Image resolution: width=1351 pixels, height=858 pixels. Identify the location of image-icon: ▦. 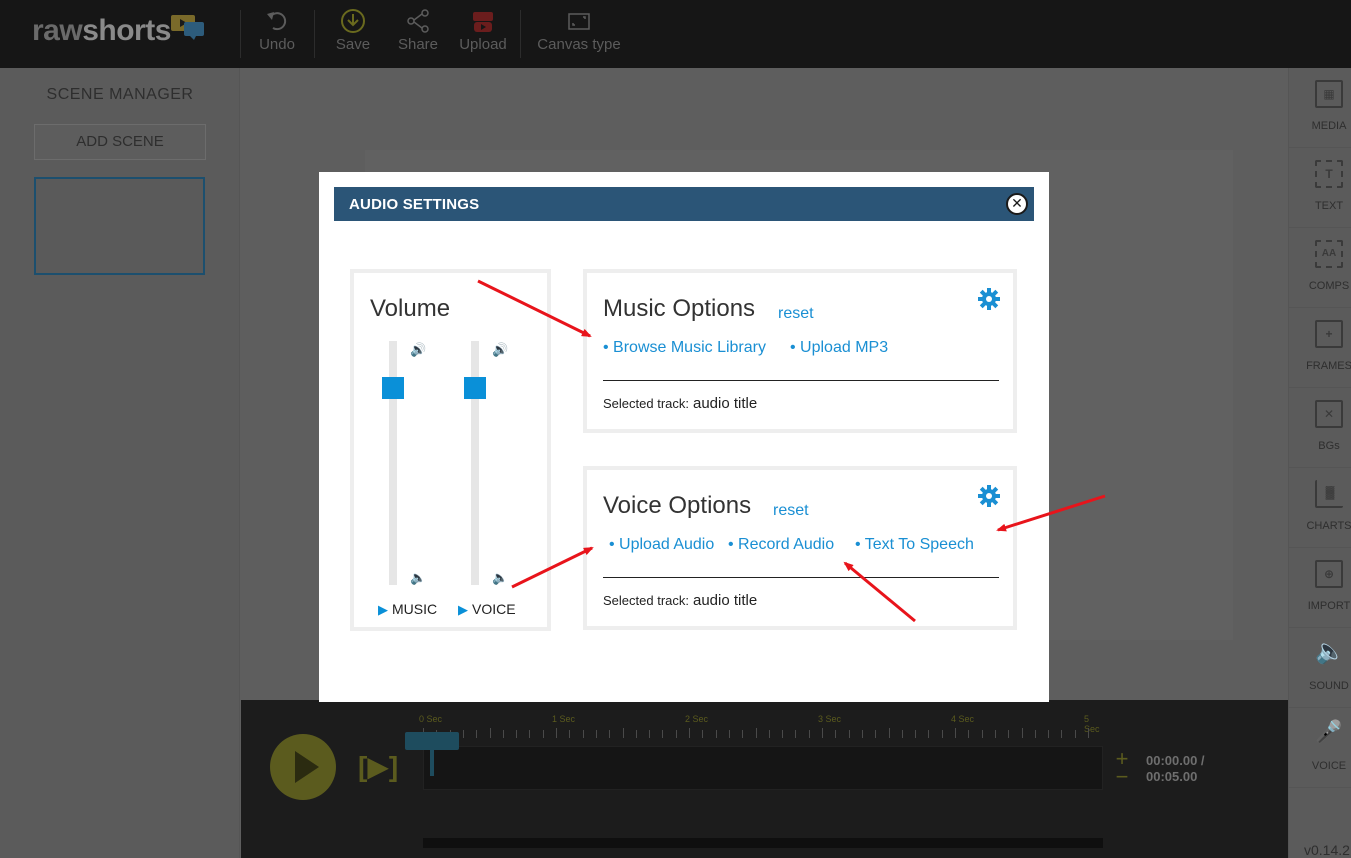
(1329, 94).